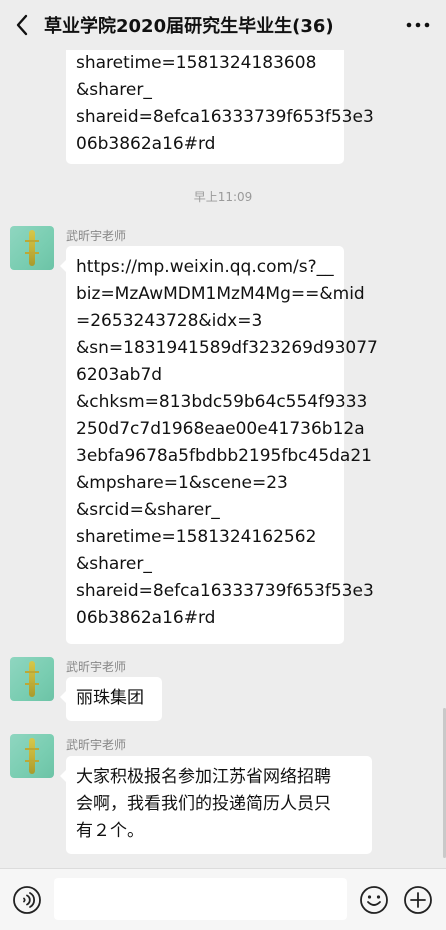  I want to click on more-button, so click(418, 25).